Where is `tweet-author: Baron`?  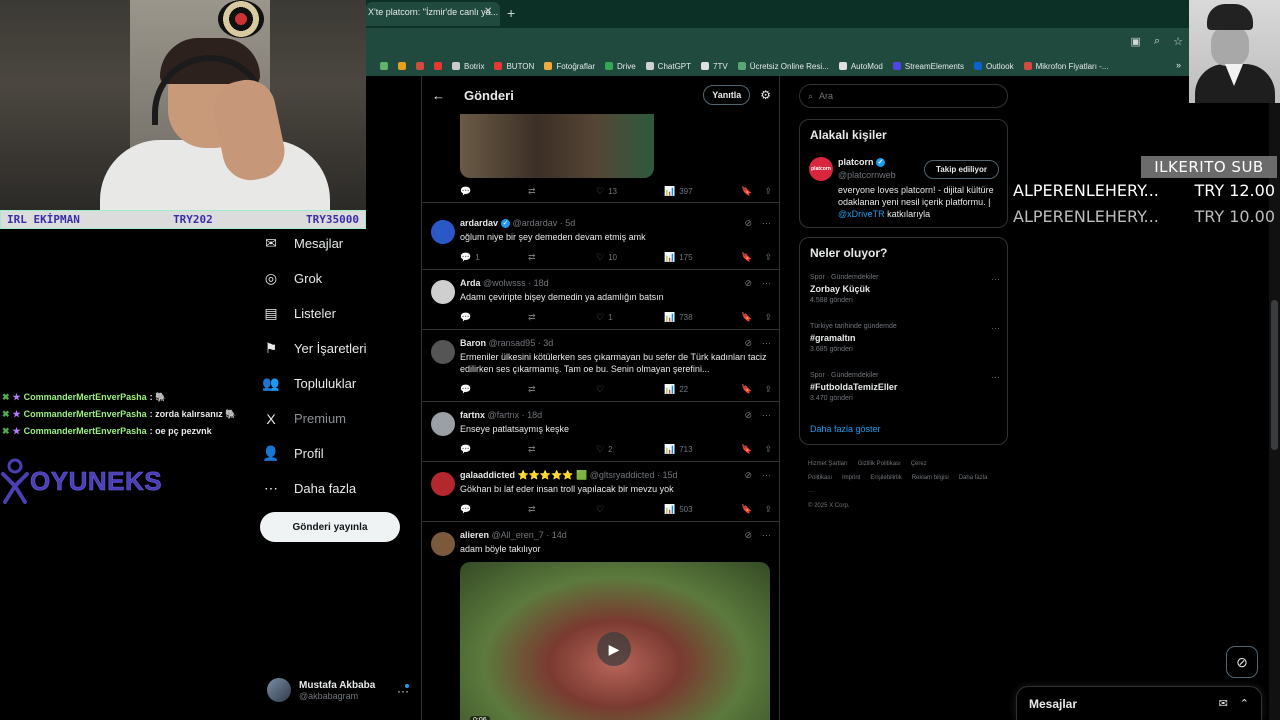 tweet-author: Baron is located at coordinates (473, 343).